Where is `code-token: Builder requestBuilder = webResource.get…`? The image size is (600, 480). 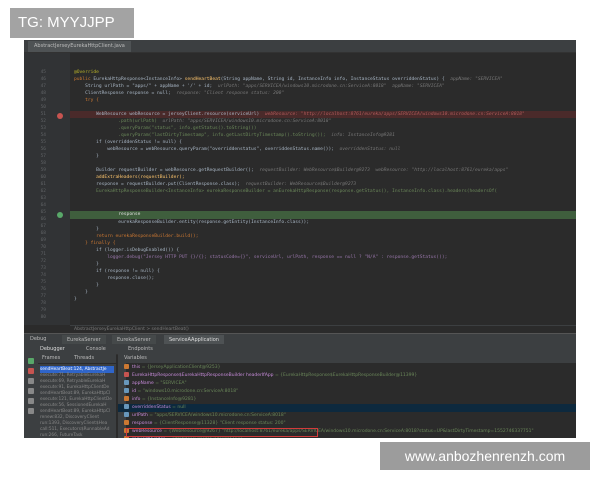 code-token: Builder requestBuilder = webResource.get… is located at coordinates (164, 170).